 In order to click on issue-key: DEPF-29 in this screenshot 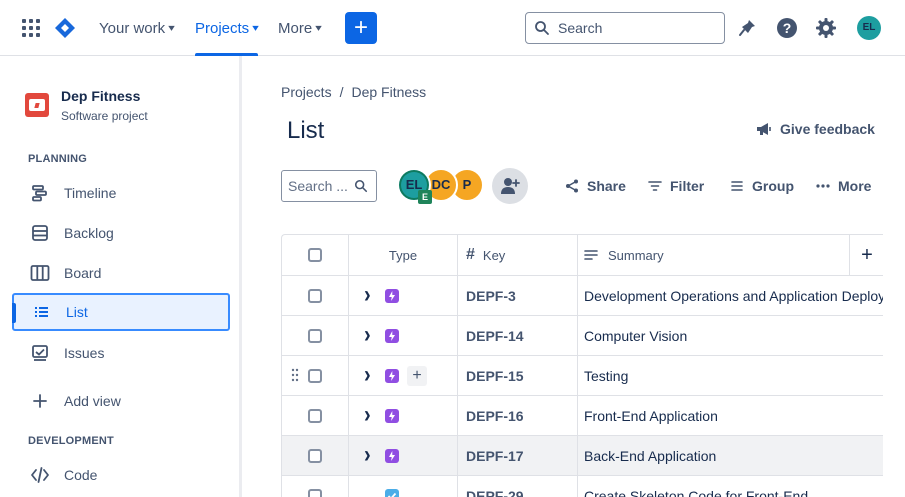, I will do `click(518, 486)`.